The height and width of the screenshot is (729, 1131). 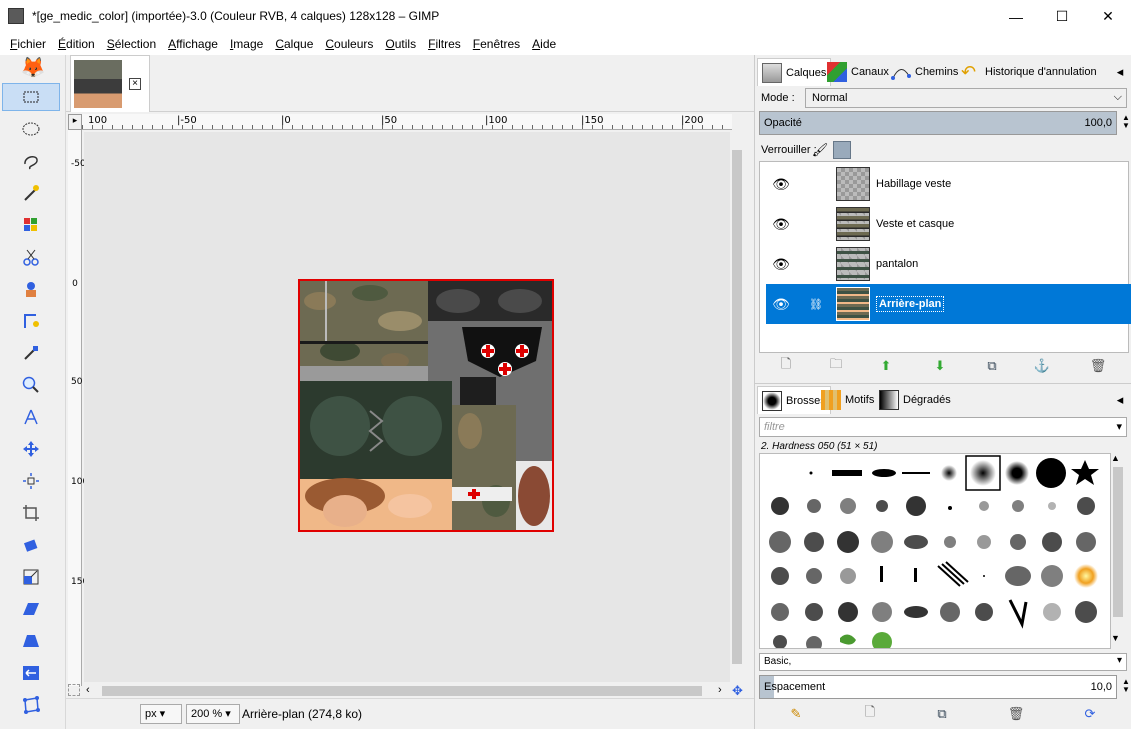 I want to click on ellipse-select-tool-icon, so click(x=31, y=129).